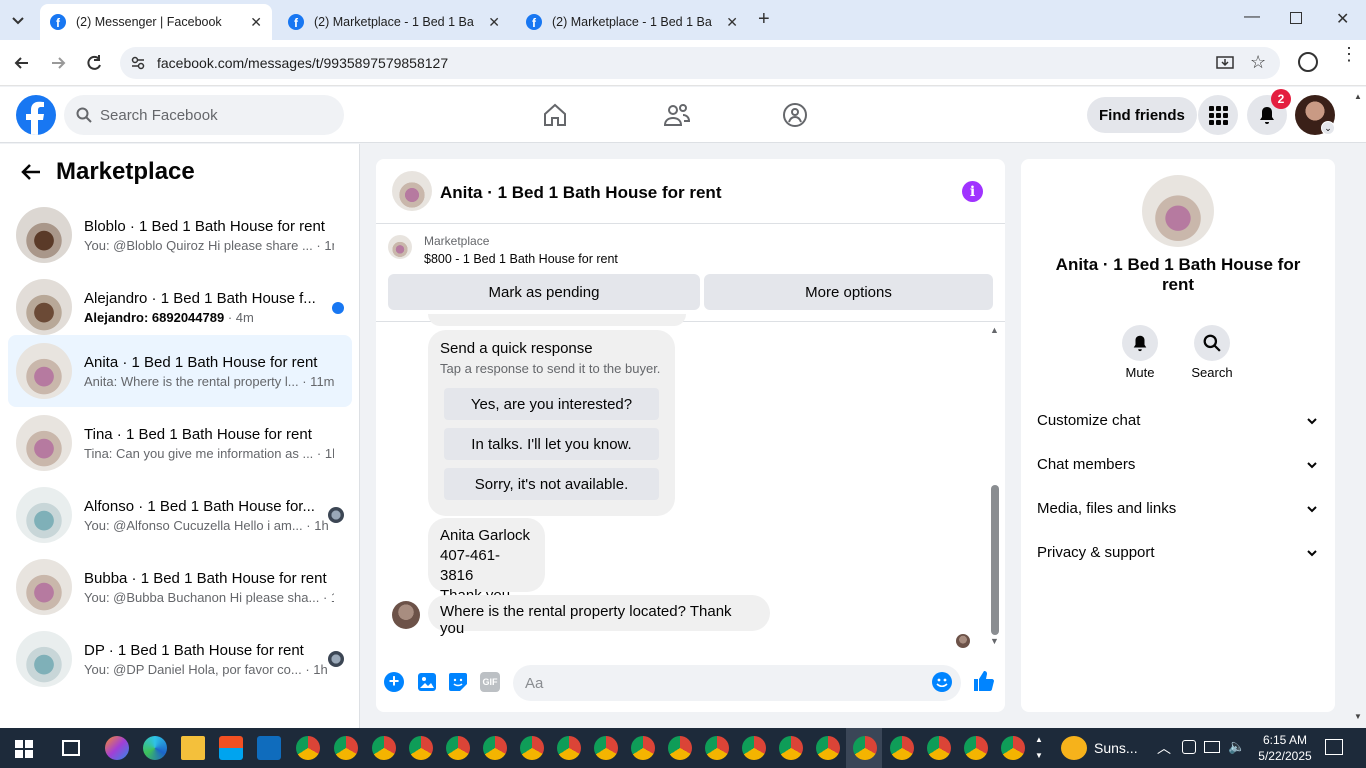  What do you see at coordinates (1296, 18) in the screenshot?
I see `restore-icon` at bounding box center [1296, 18].